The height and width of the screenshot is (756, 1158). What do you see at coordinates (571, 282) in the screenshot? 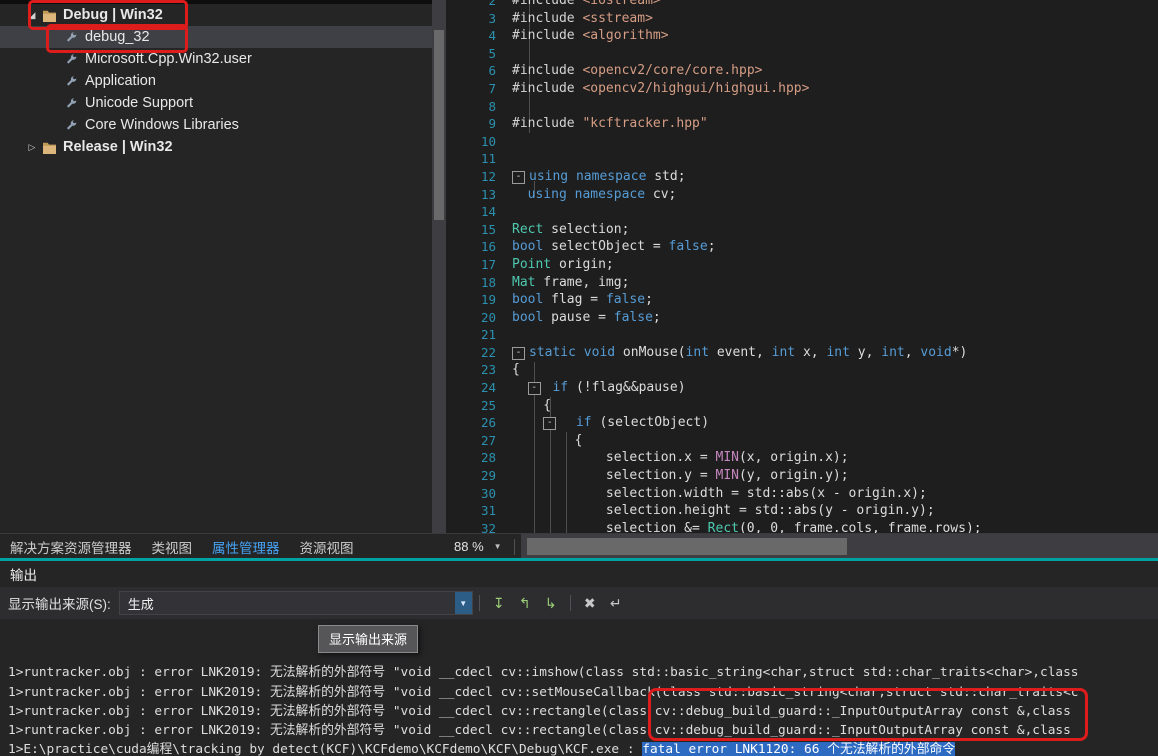
I see `code-text: Mat frame, img;` at bounding box center [571, 282].